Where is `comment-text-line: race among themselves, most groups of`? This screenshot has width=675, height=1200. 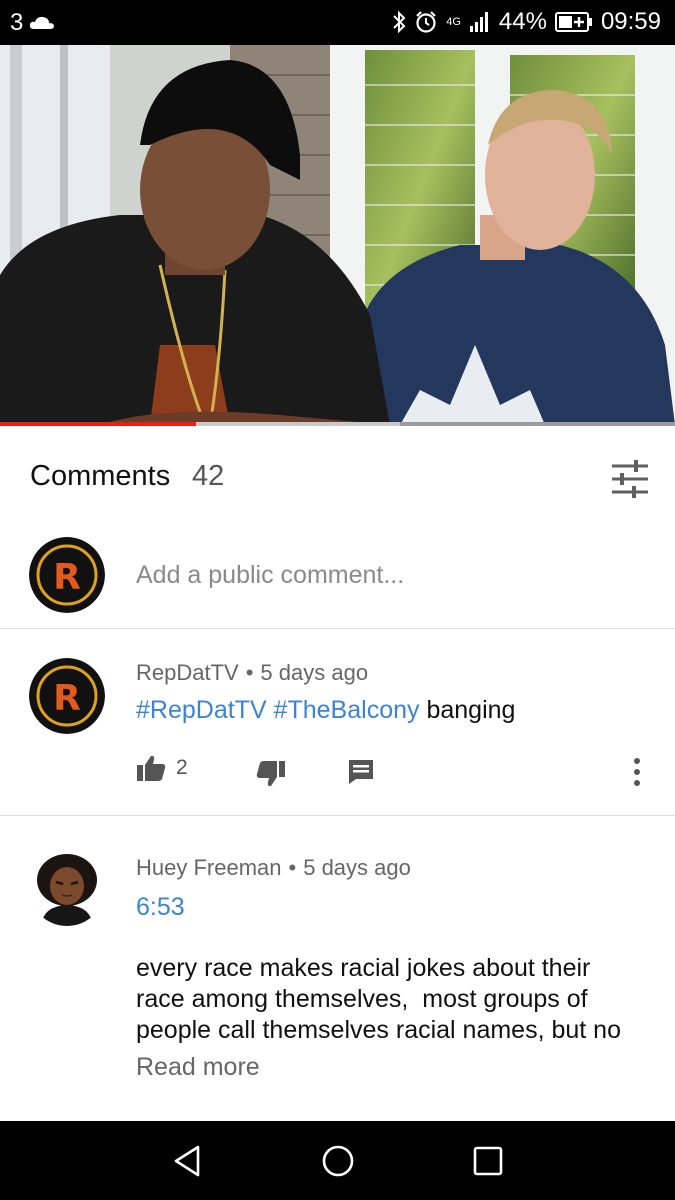
comment-text-line: race among themselves, most groups of is located at coordinates (362, 999).